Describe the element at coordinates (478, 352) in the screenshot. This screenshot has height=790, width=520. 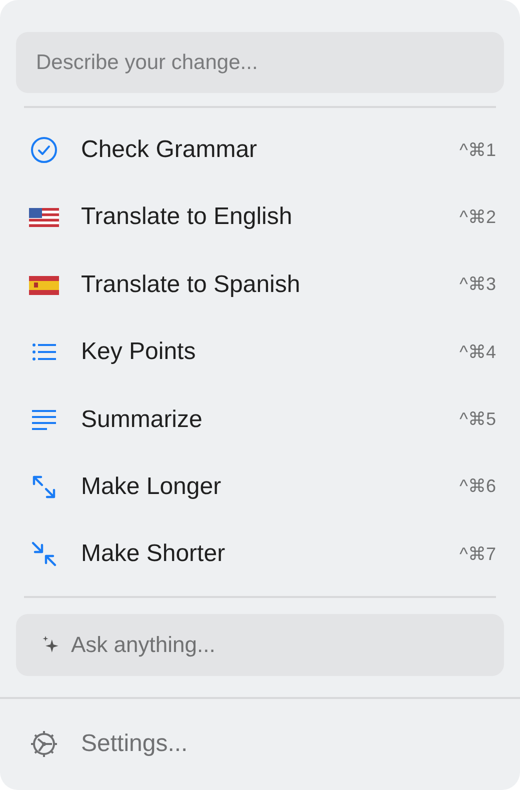
I see `shortcut-label: ^⌘4` at that location.